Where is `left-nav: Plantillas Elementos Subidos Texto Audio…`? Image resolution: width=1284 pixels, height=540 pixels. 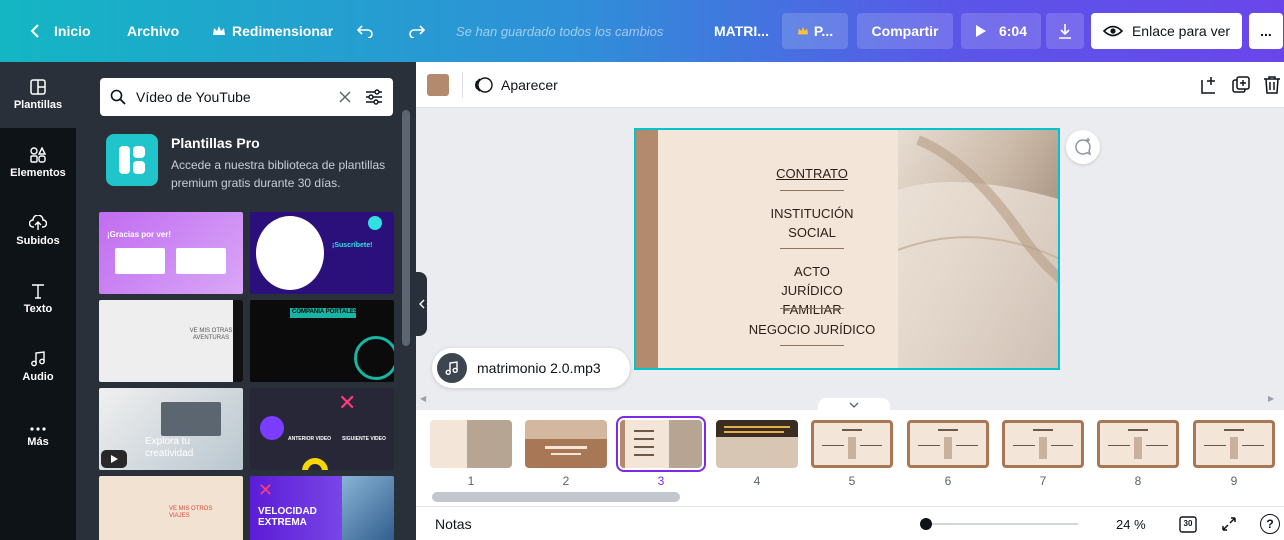
left-nav: Plantillas Elementos Subidos Texto Audio… is located at coordinates (38, 301).